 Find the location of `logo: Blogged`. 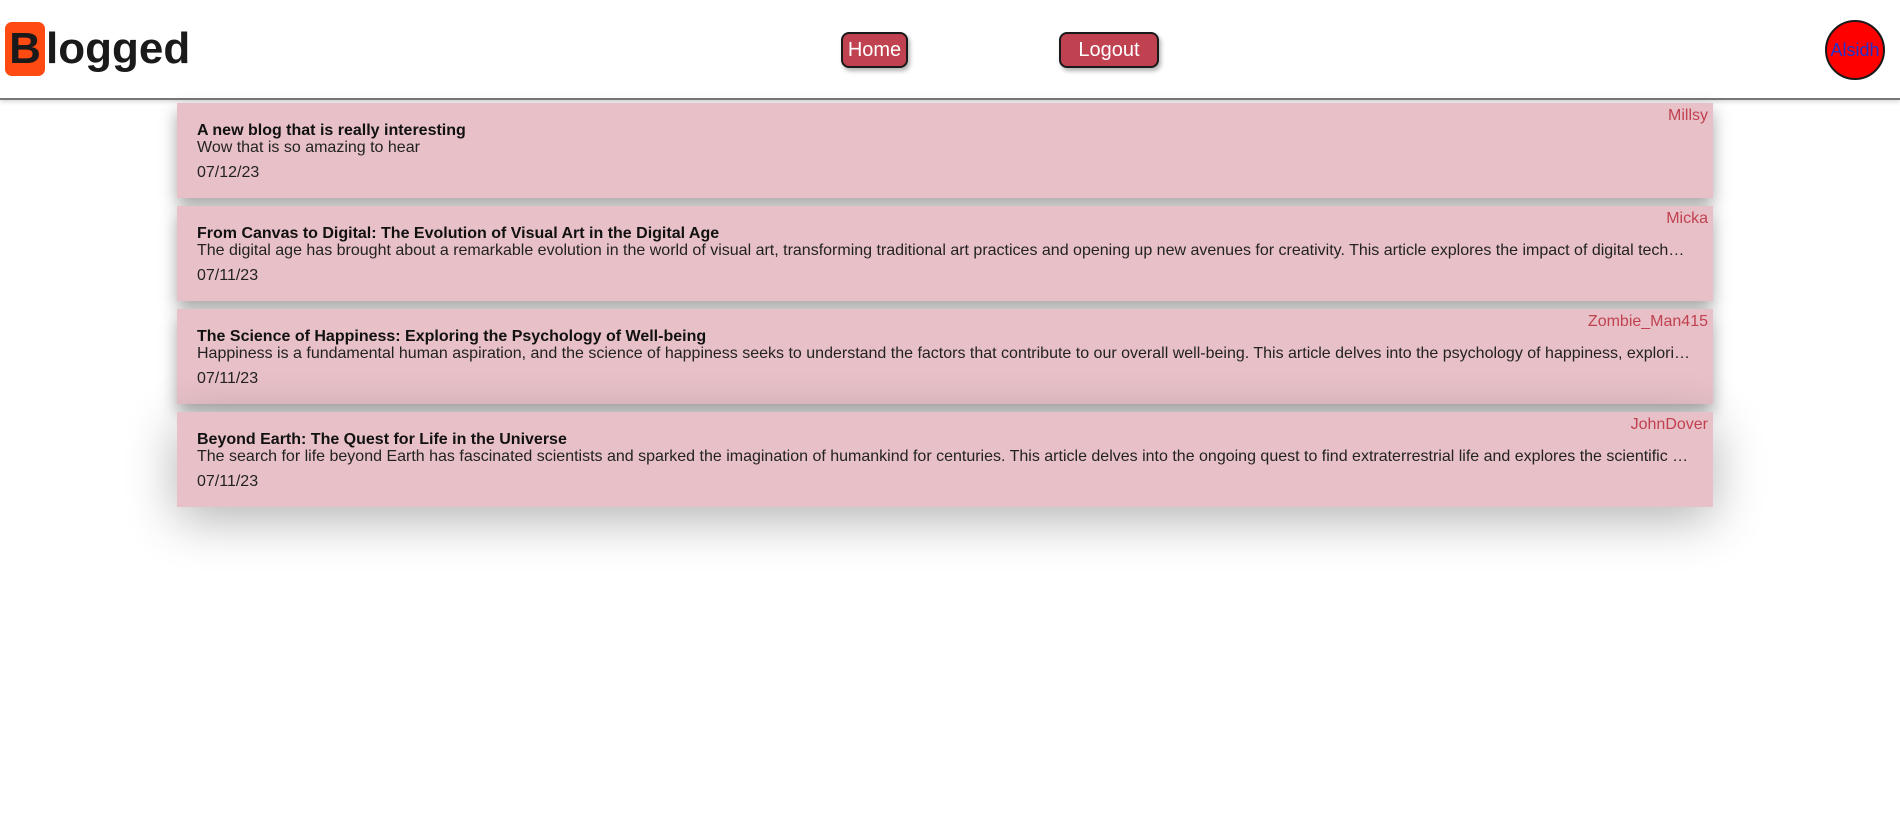

logo: Blogged is located at coordinates (97, 49).